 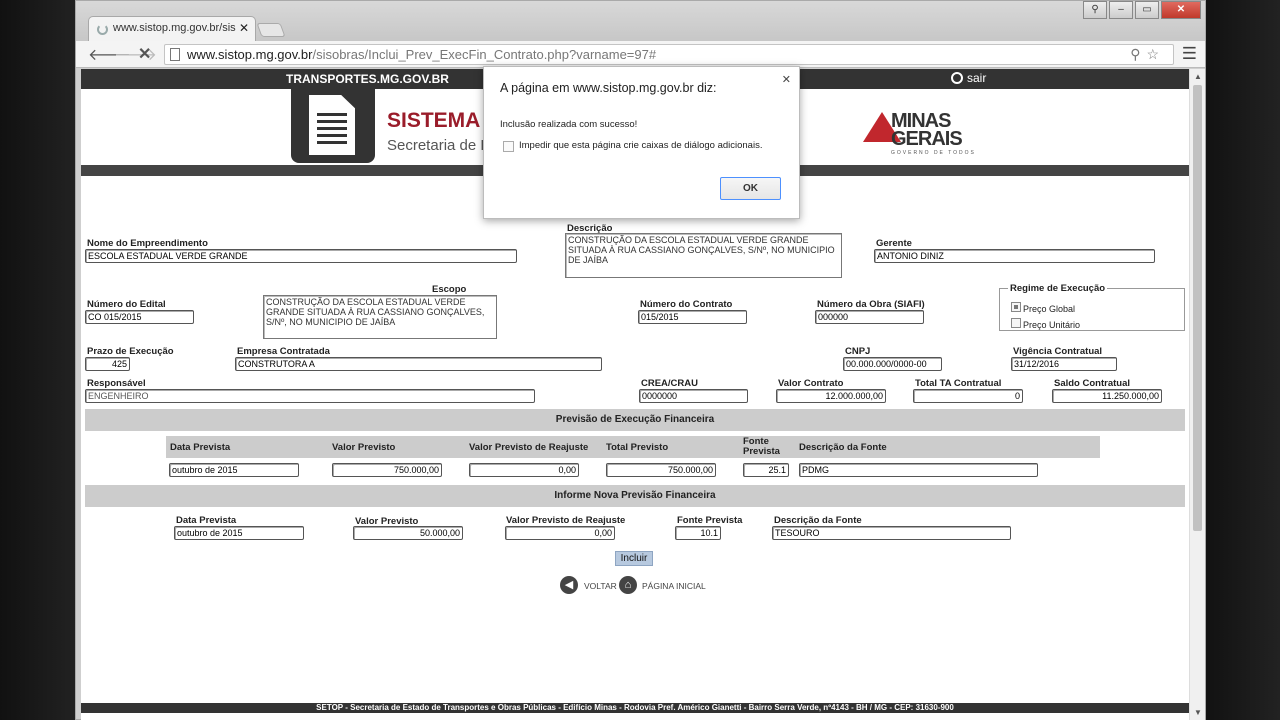 I want to click on nome-empreendimento-label: Nome do Empreendimento, so click(x=147, y=243).